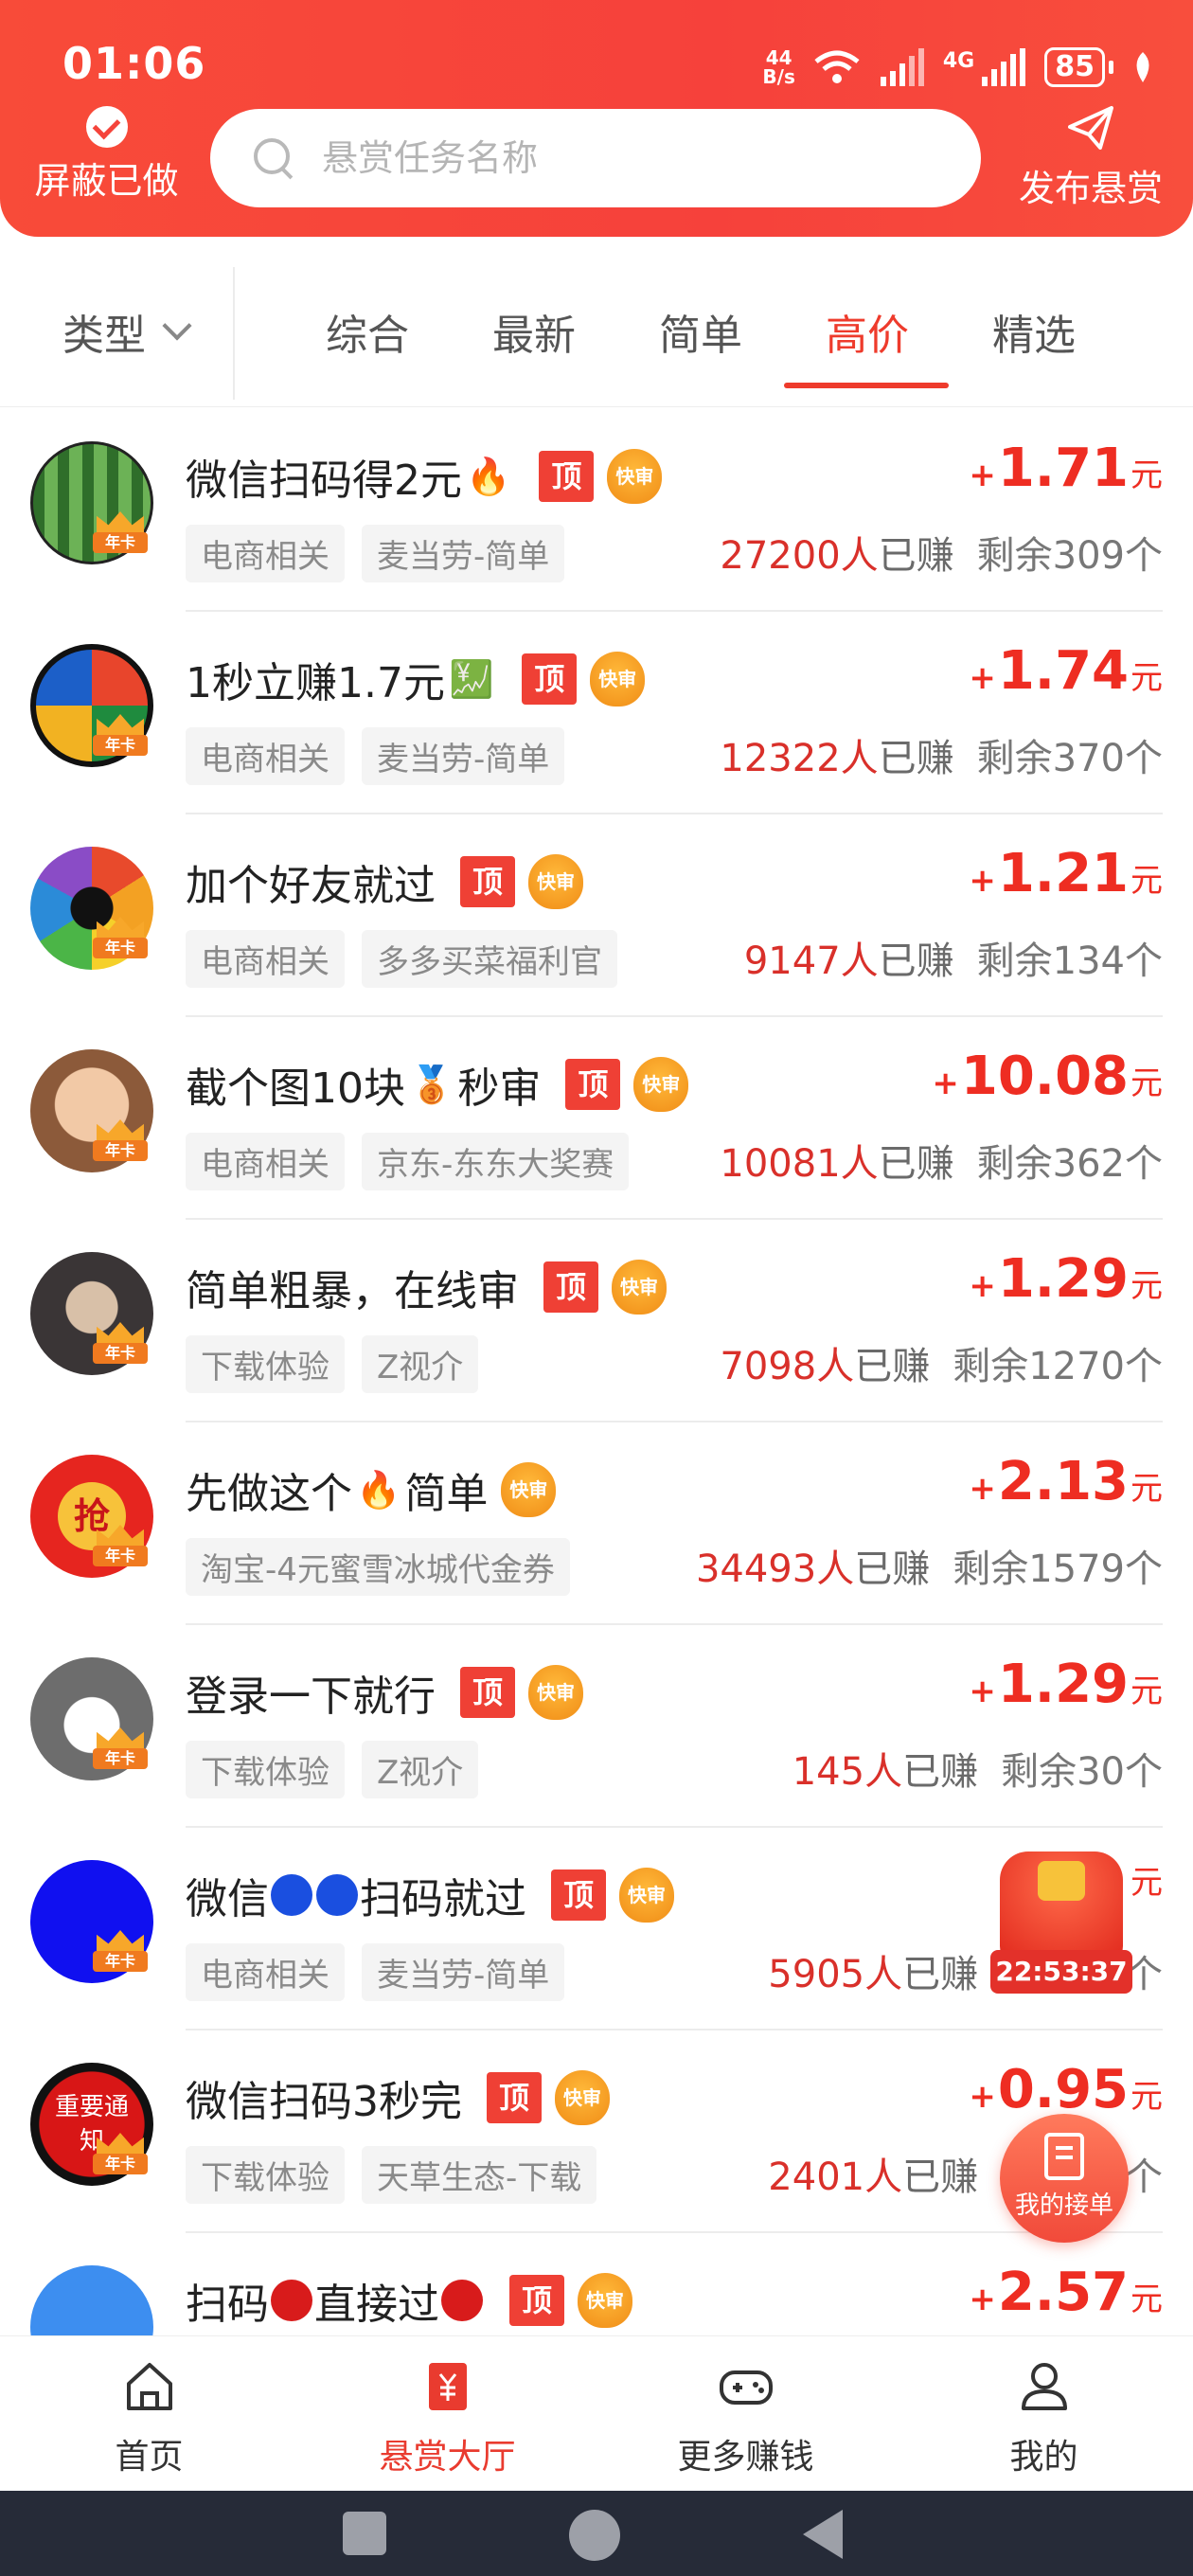 Image resolution: width=1193 pixels, height=2576 pixels. What do you see at coordinates (867, 331) in the screenshot?
I see `tab-high-price: 高价` at bounding box center [867, 331].